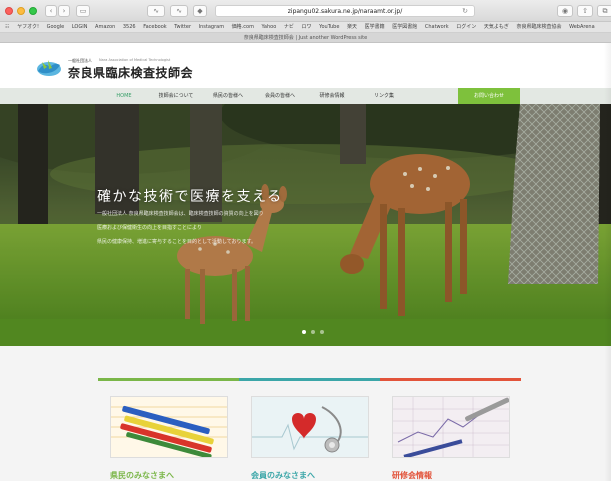  What do you see at coordinates (80, 27) in the screenshot?
I see `bookmark-item: LOGIN` at bounding box center [80, 27].